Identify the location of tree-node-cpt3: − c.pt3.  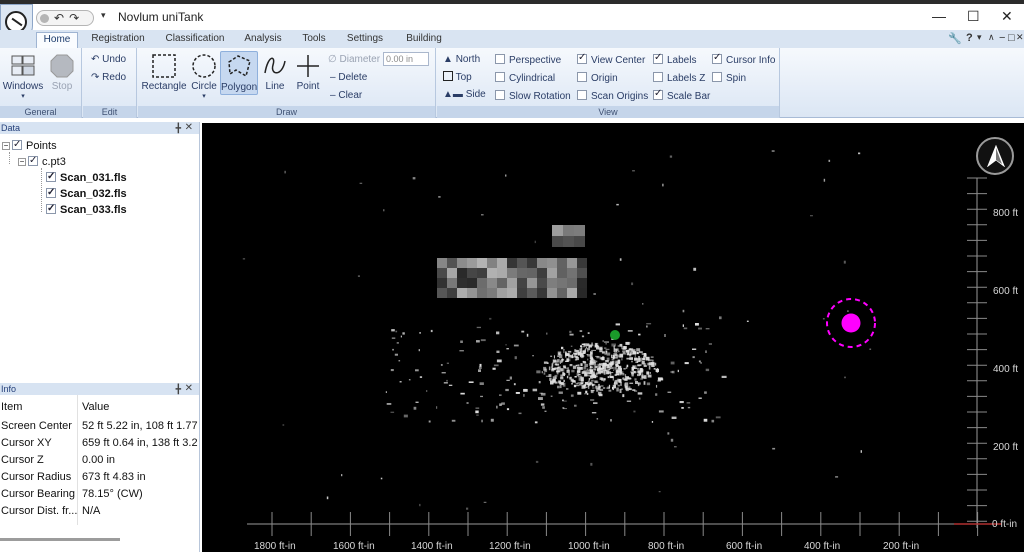
(42, 161).